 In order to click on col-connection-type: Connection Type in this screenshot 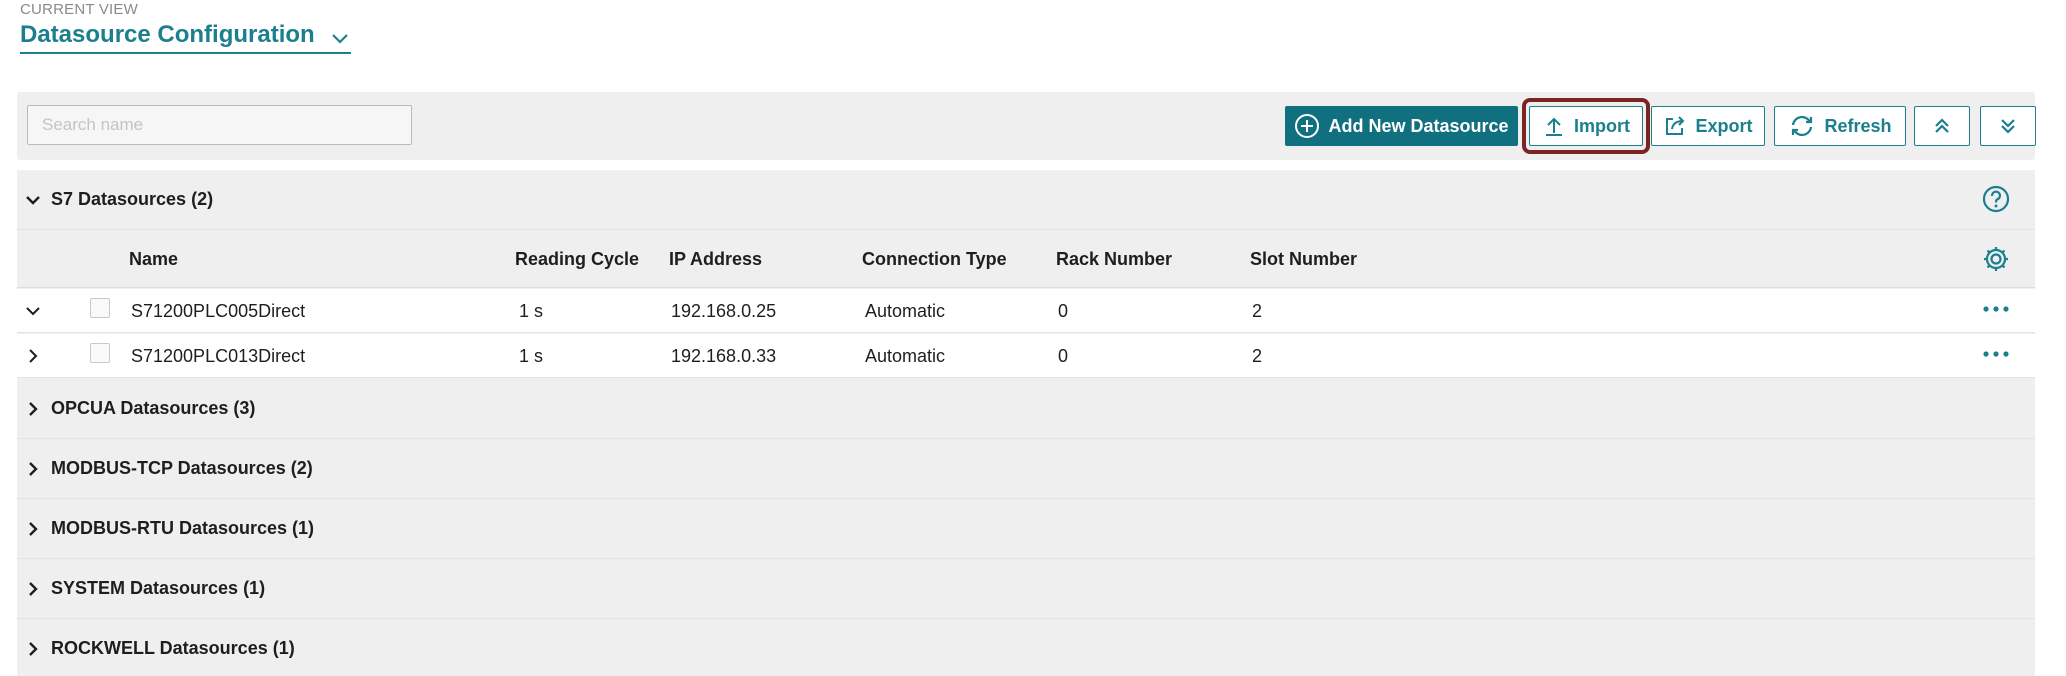, I will do `click(934, 259)`.